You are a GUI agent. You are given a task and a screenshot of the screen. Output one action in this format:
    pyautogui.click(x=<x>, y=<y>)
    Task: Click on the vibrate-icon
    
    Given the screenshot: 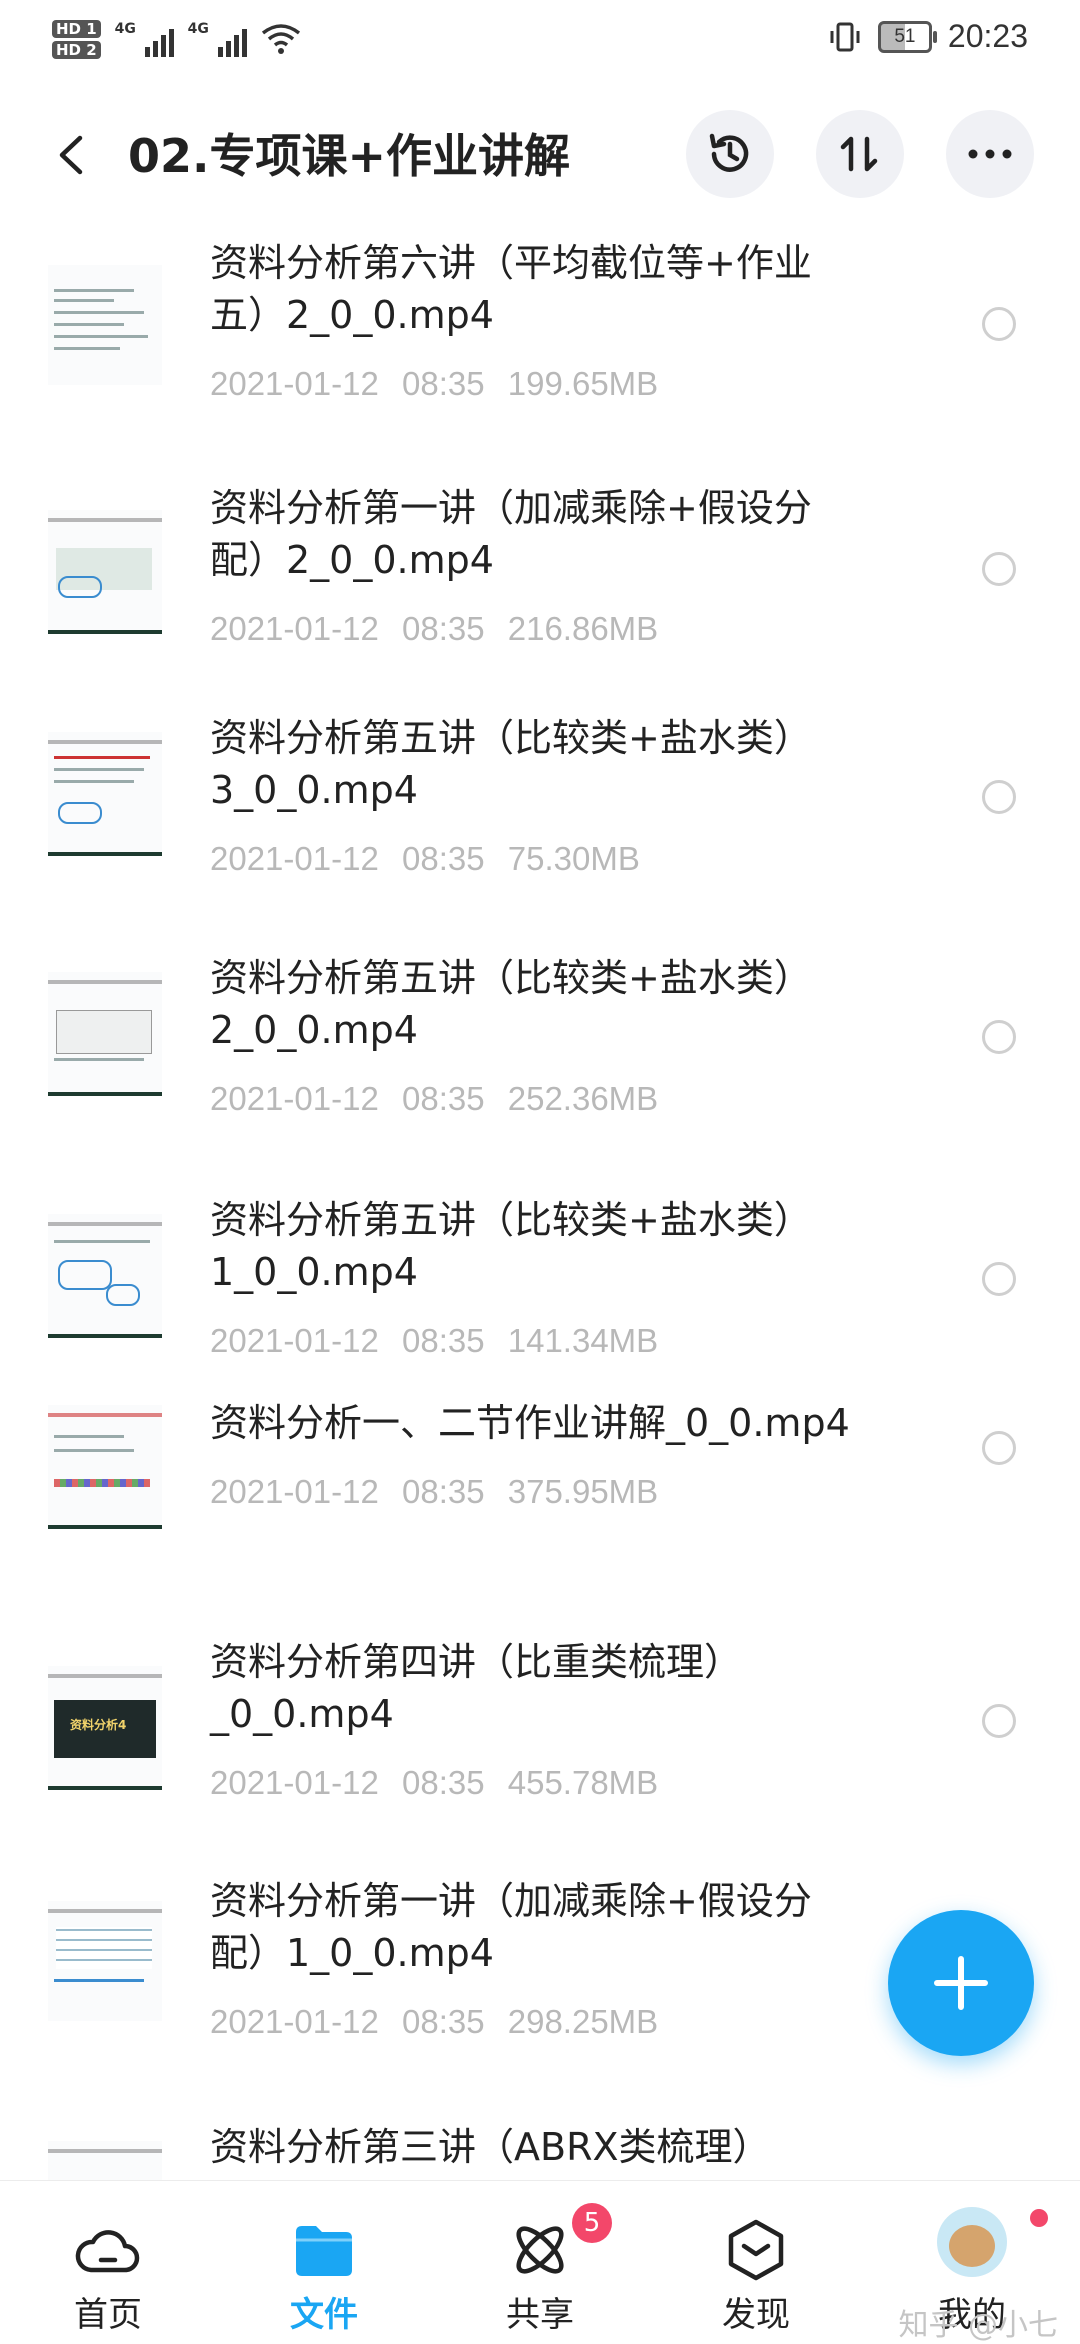 What is the action you would take?
    pyautogui.click(x=845, y=36)
    